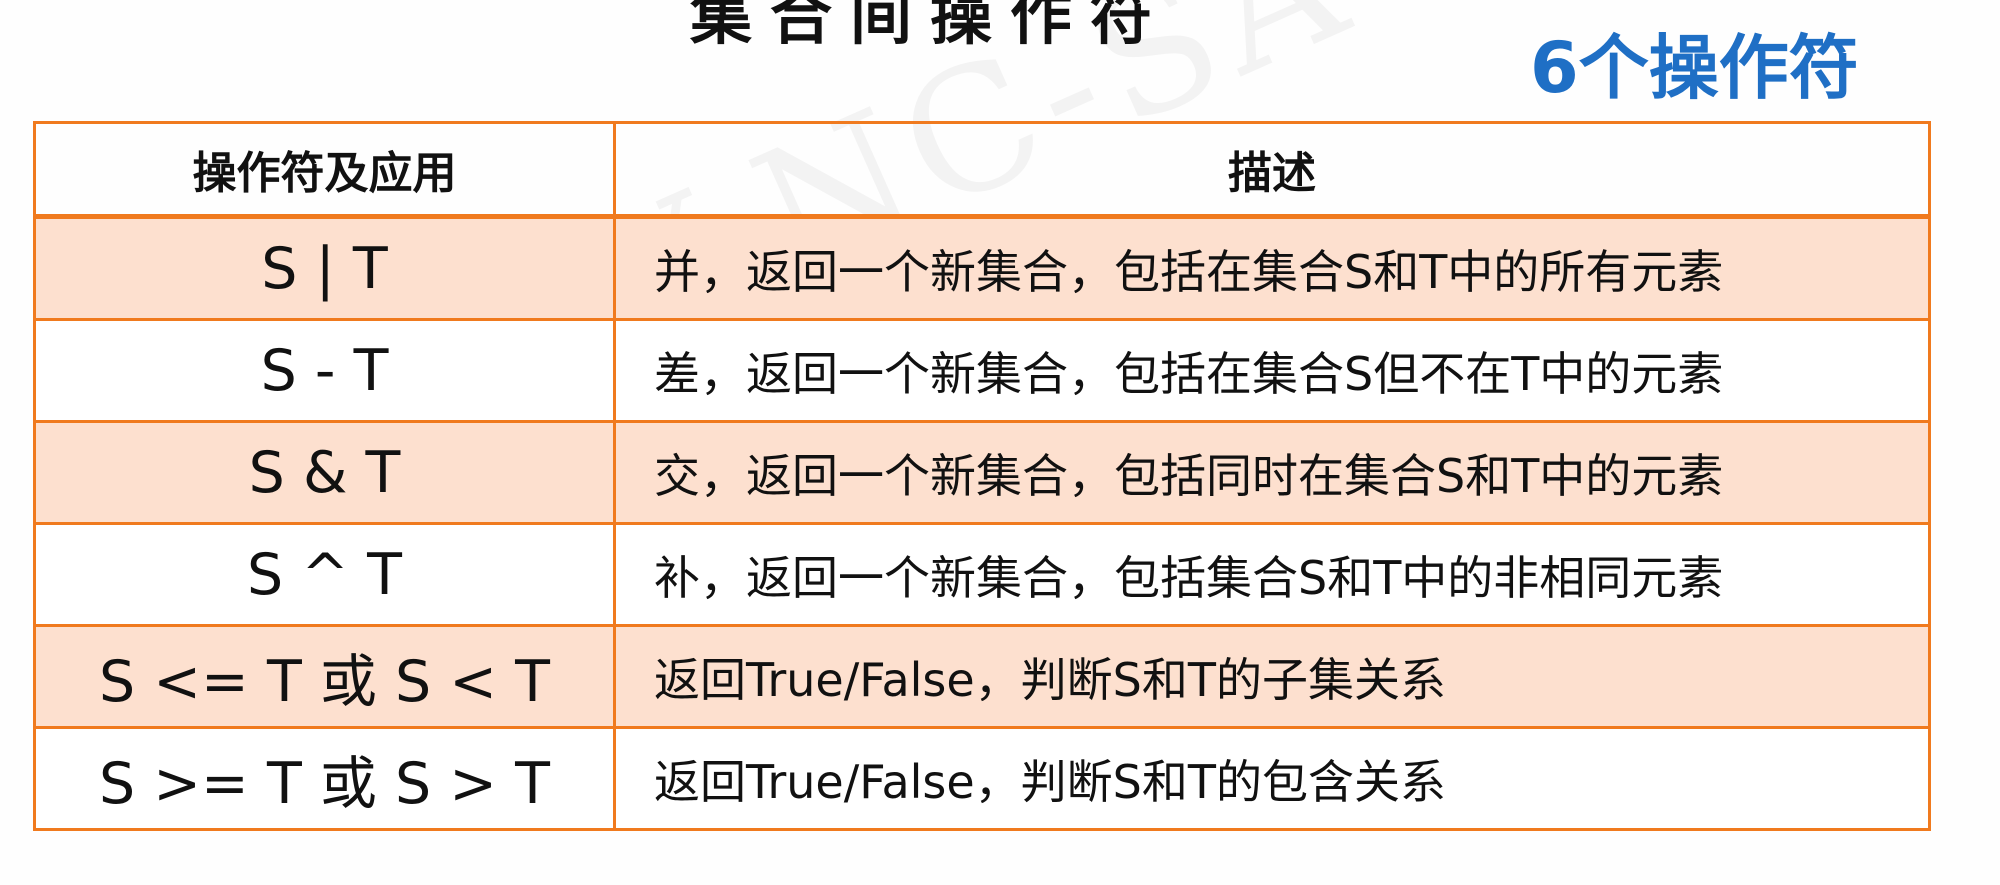  Describe the element at coordinates (324, 472) in the screenshot. I see `operator-cell: S & T` at that location.